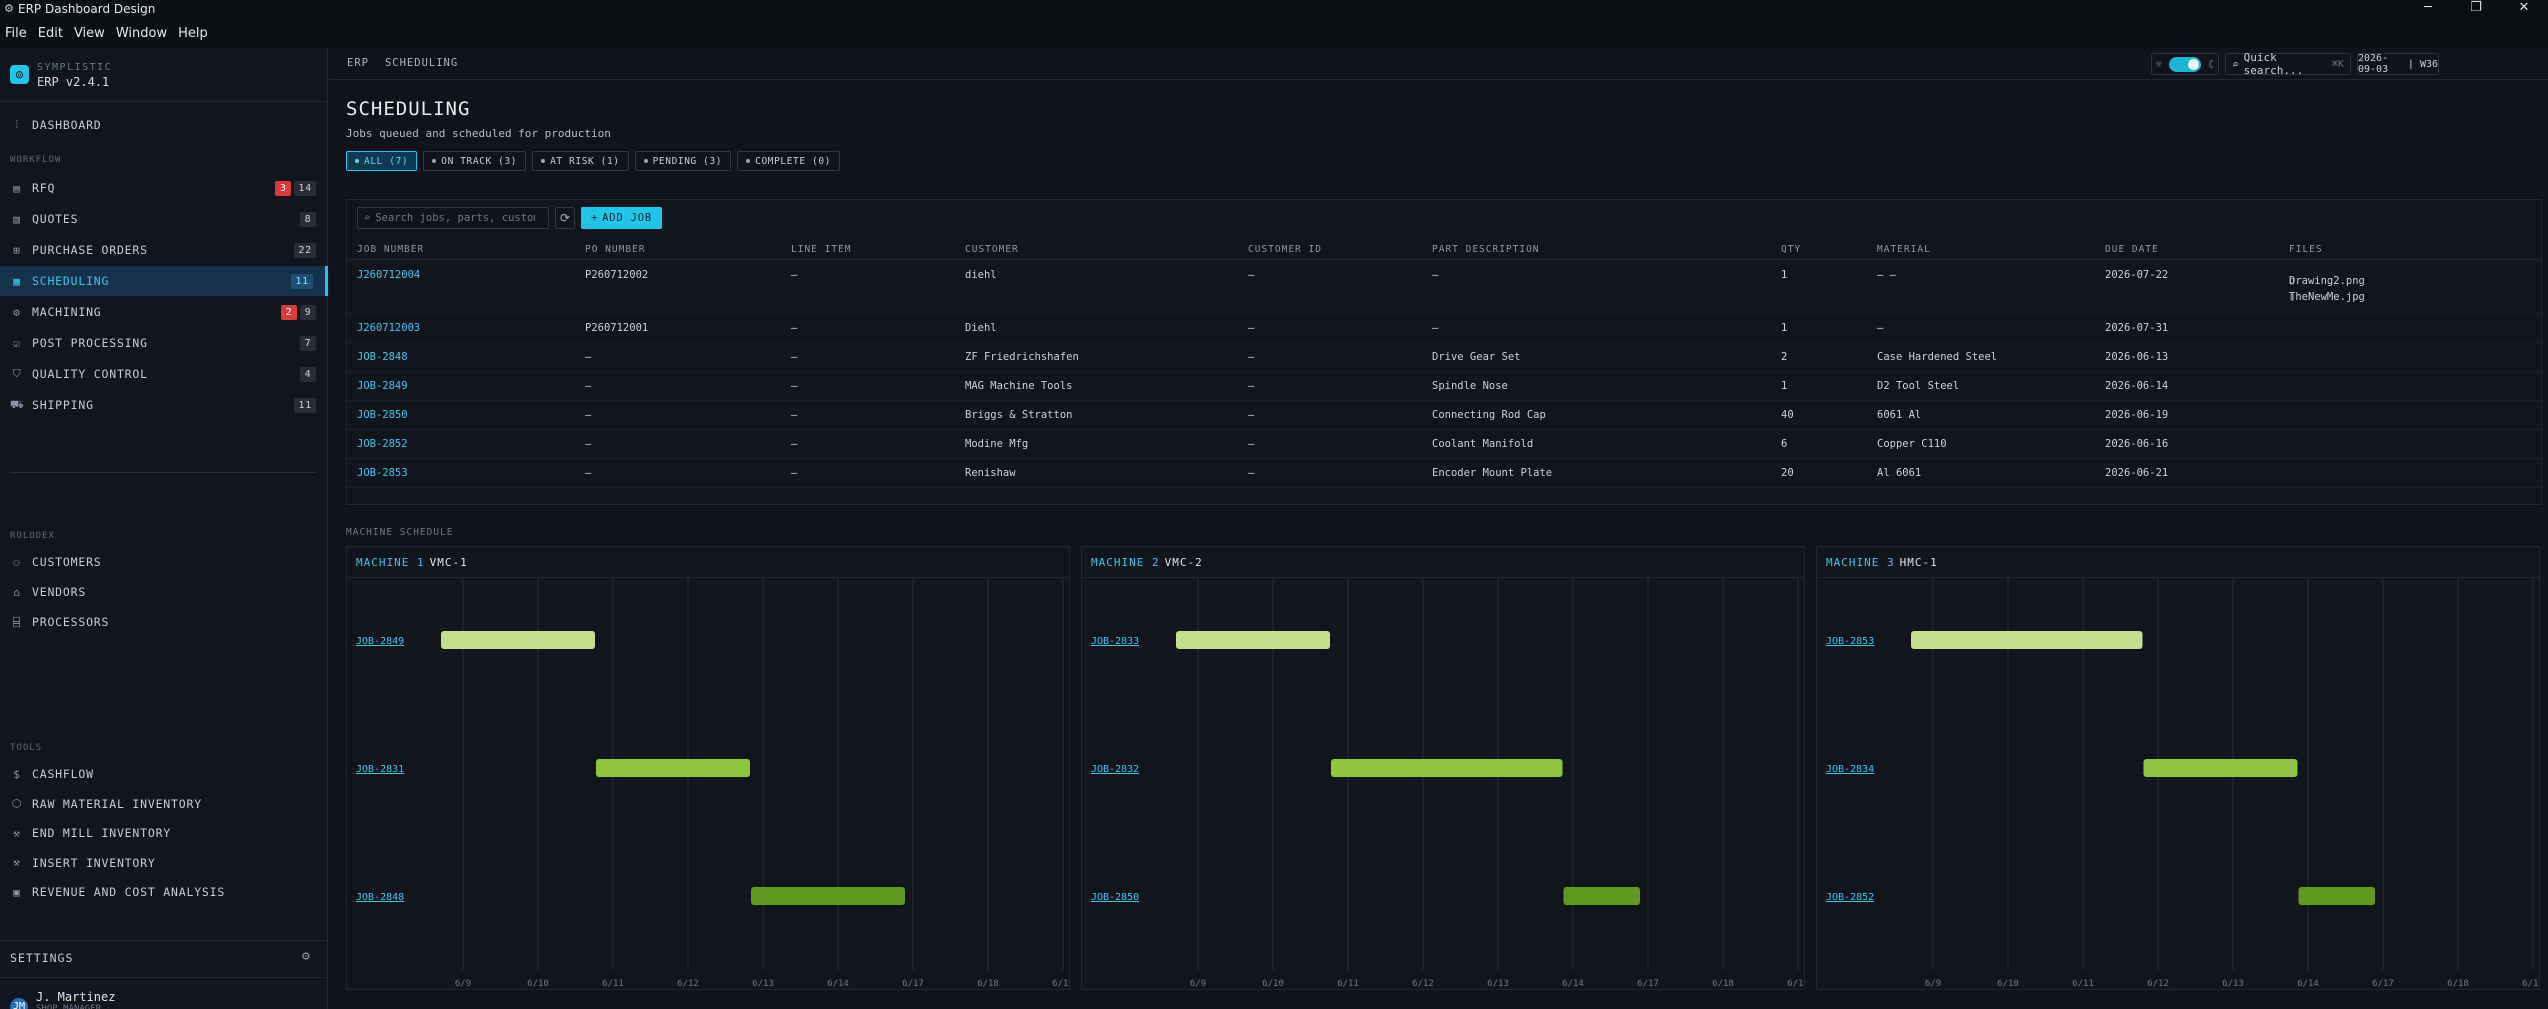 The width and height of the screenshot is (2548, 1009). What do you see at coordinates (380, 897) in the screenshot?
I see `job-label-link: JOB-2848` at bounding box center [380, 897].